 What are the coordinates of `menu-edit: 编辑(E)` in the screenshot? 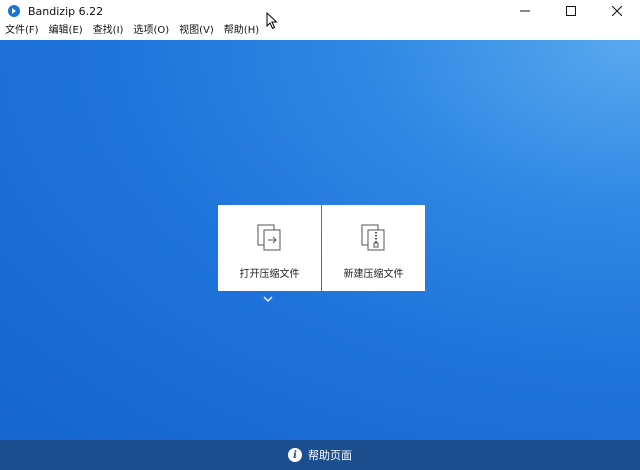 It's located at (66, 31).